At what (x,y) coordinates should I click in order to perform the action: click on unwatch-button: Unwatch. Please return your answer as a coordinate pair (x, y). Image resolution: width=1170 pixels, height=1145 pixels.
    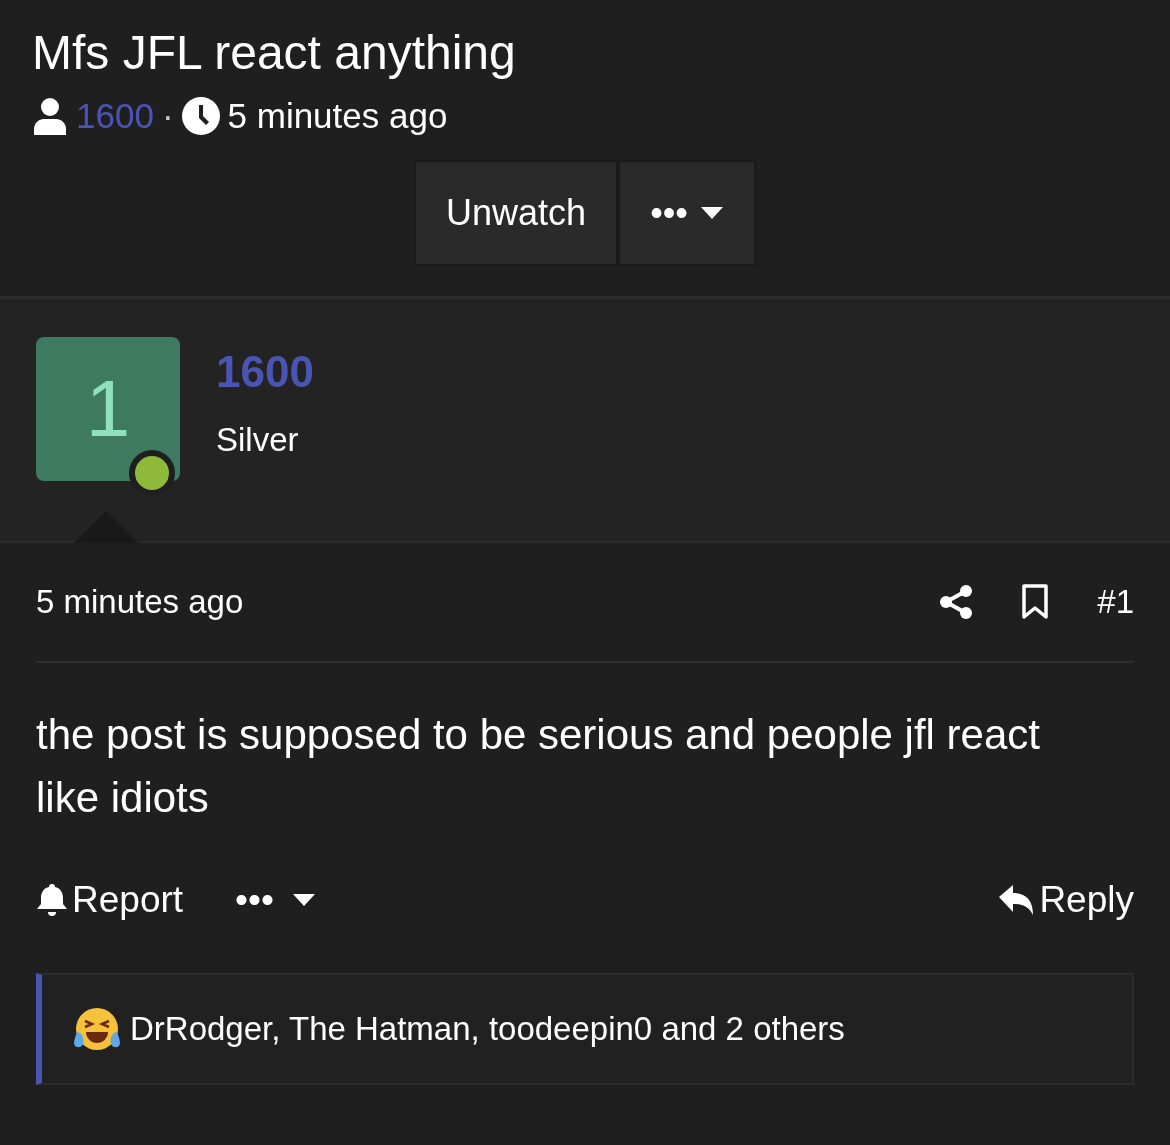
    Looking at the image, I should click on (516, 213).